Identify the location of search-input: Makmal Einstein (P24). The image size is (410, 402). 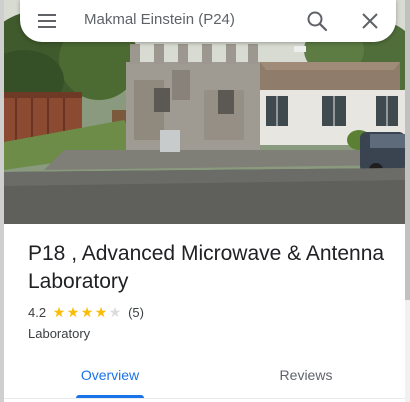
(159, 20).